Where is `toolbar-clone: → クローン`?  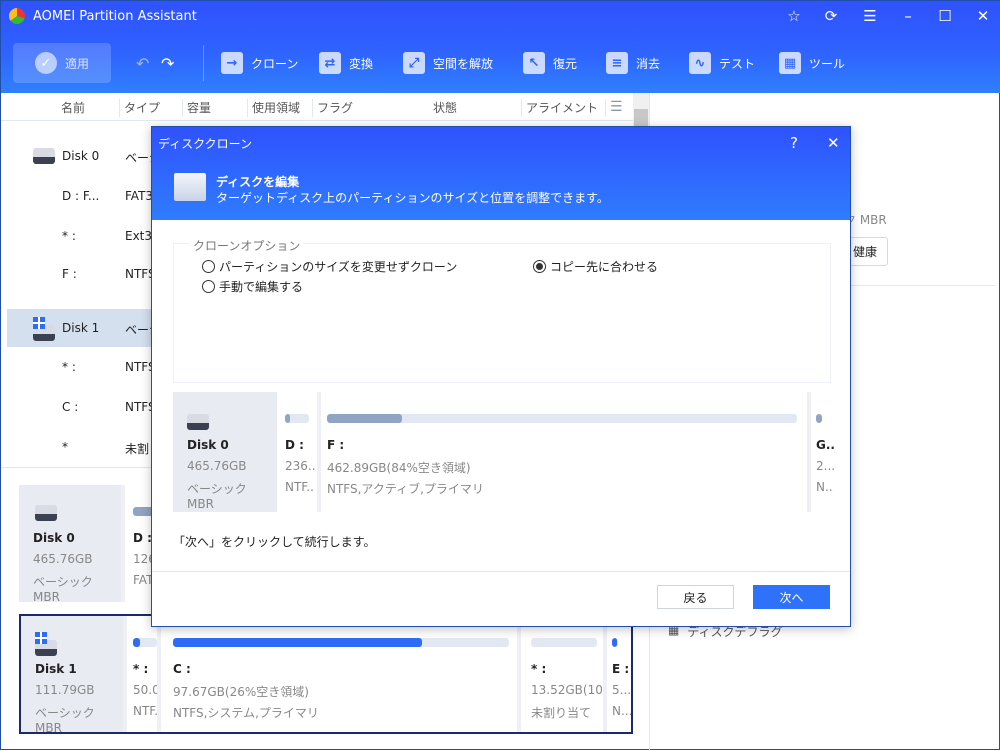 toolbar-clone: → クローン is located at coordinates (259, 63).